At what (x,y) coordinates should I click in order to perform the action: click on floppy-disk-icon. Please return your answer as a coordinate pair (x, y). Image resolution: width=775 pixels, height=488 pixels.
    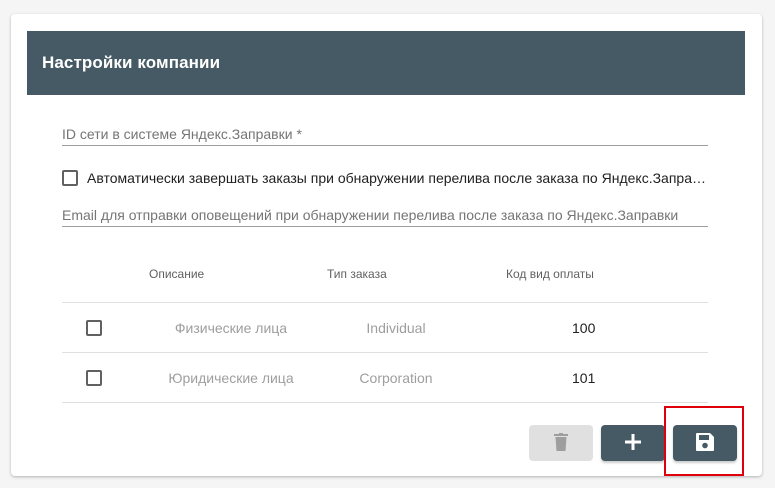
    Looking at the image, I should click on (705, 443).